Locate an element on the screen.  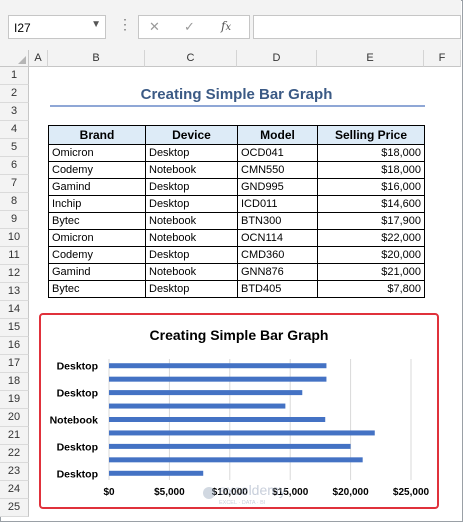
check-icon: ✓ is located at coordinates (189, 27).